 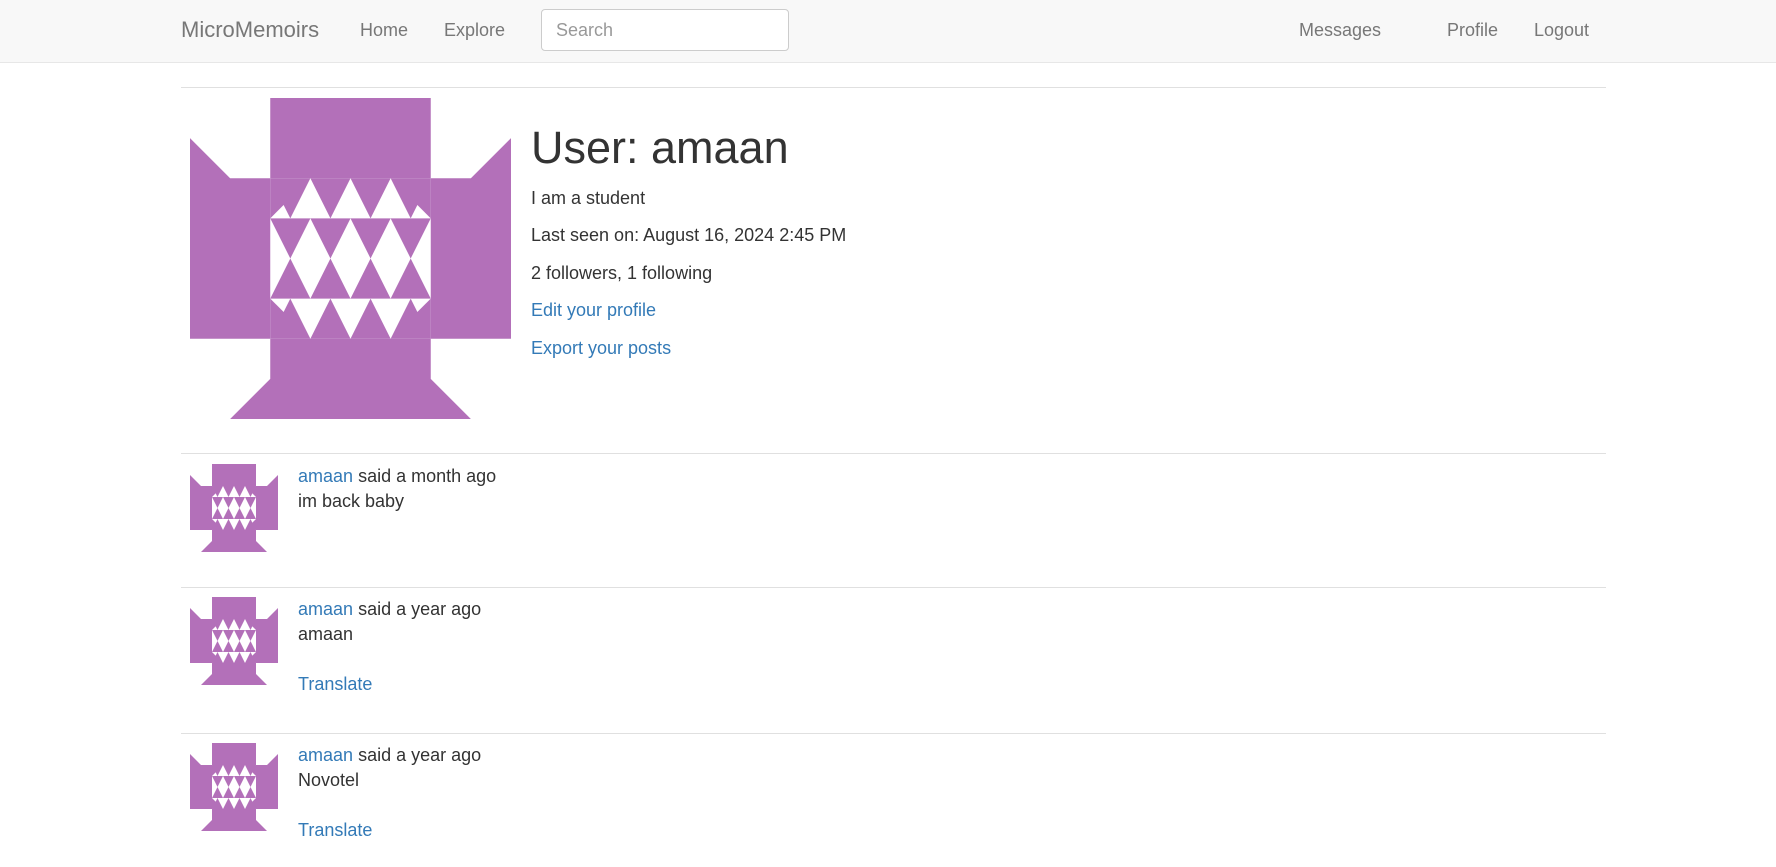 I want to click on profile-last-seen: Last seen on: August 16, 2024 2:45 PM, so click(x=689, y=235).